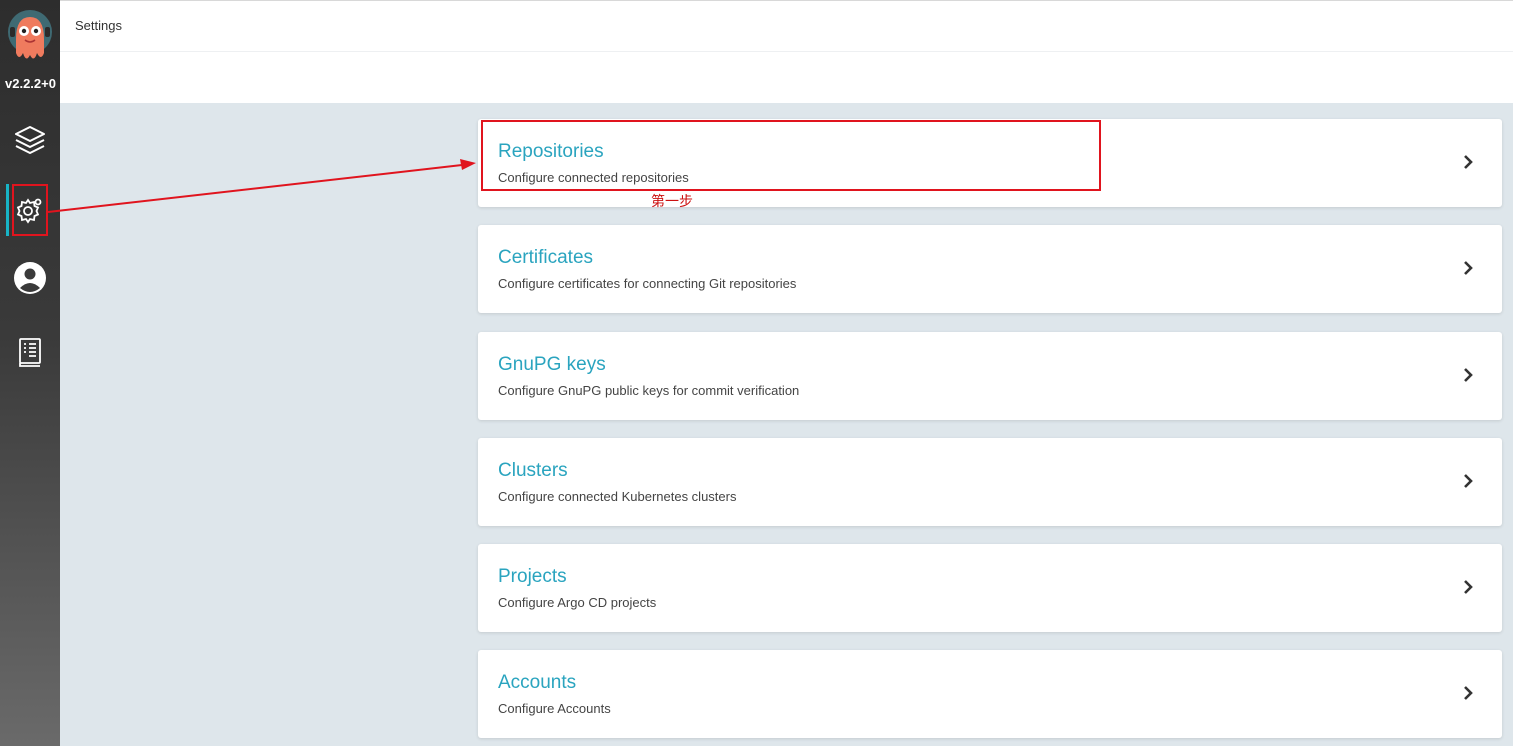  I want to click on annotation-box-repositories, so click(791, 155).